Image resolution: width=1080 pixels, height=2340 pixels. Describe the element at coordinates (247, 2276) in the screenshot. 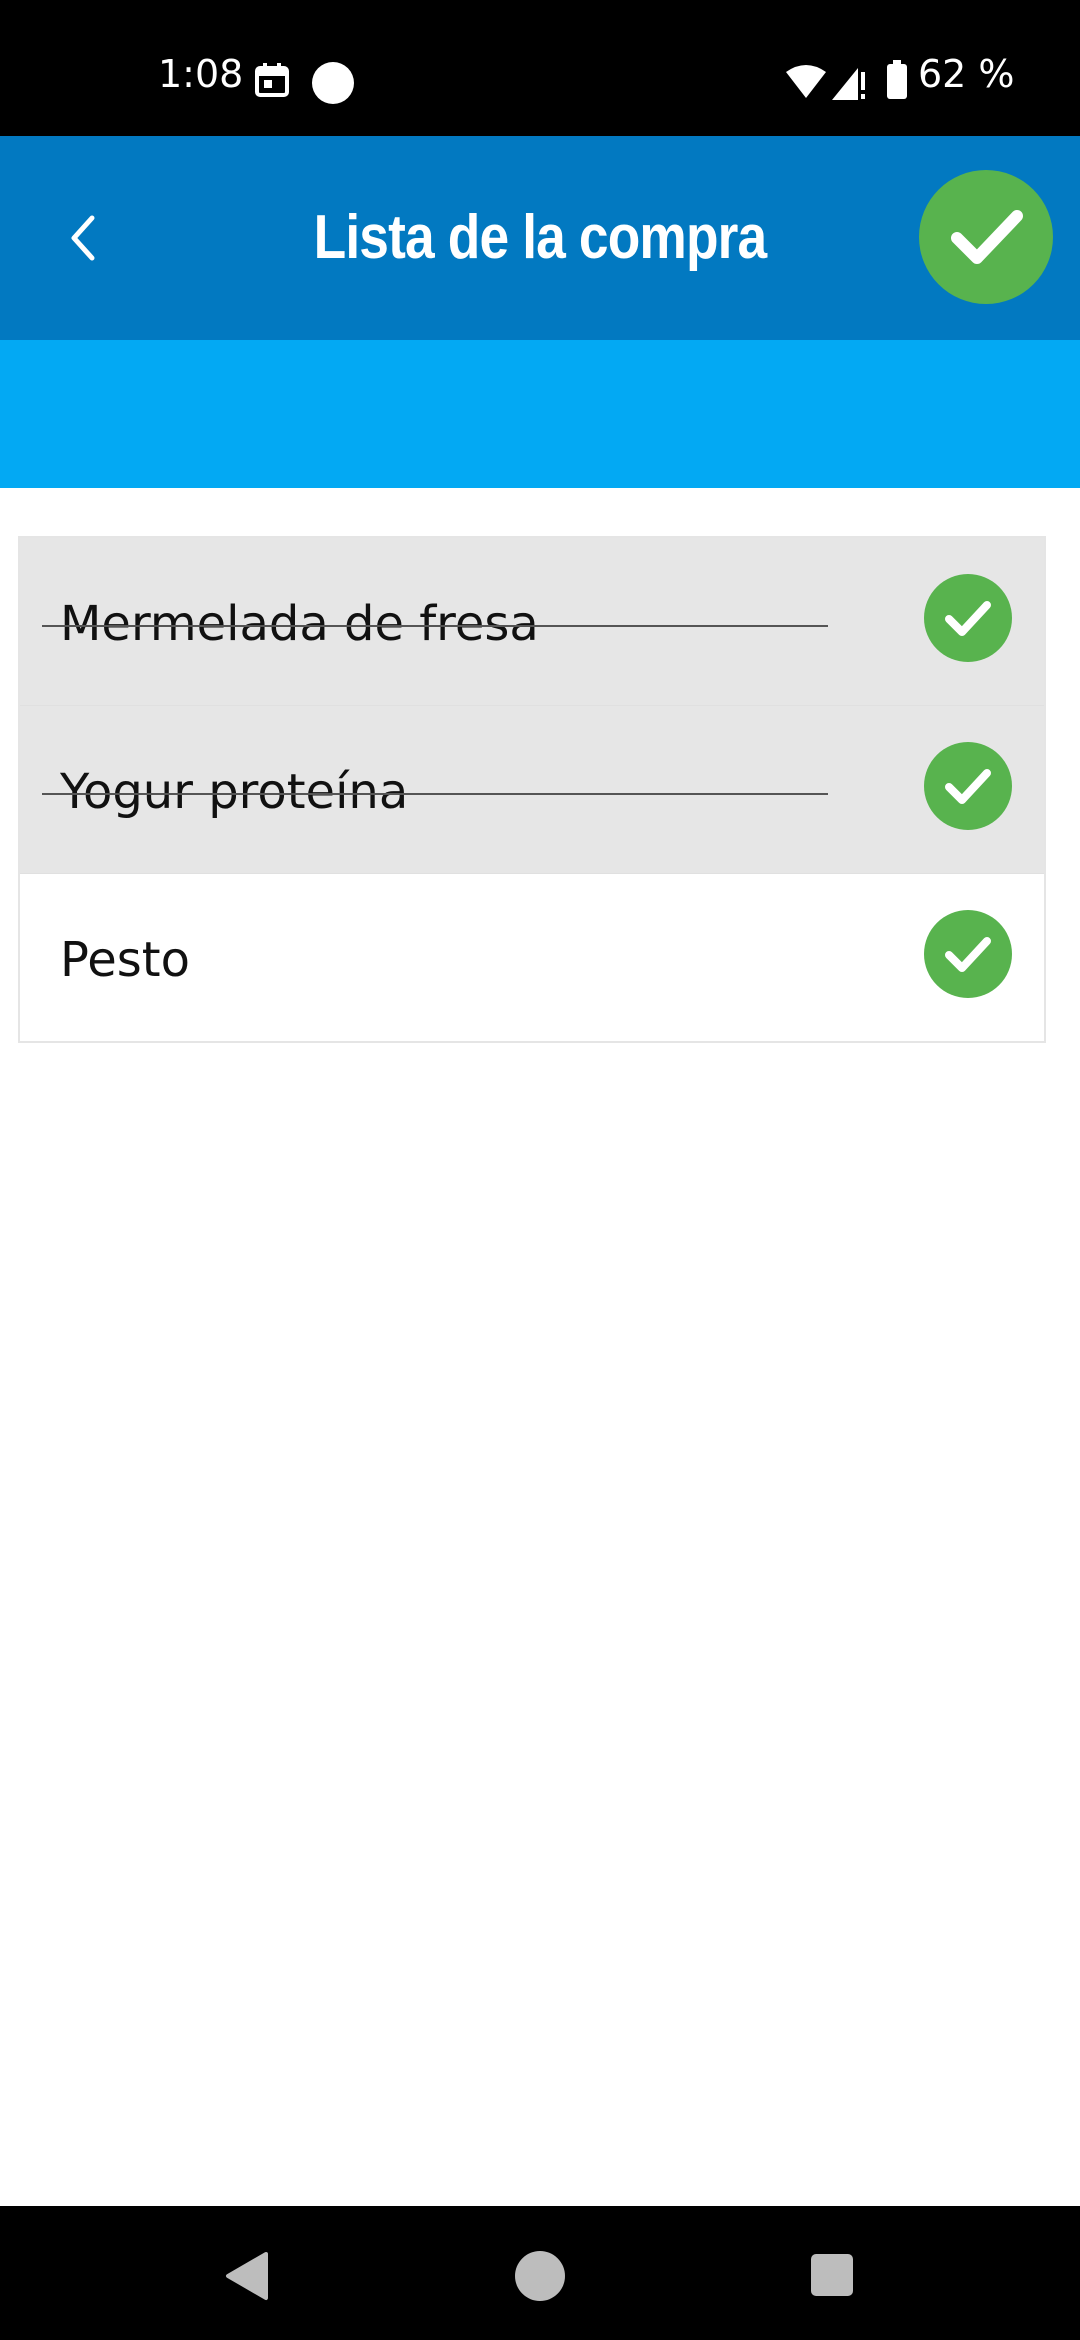

I see `nav-back-icon` at that location.